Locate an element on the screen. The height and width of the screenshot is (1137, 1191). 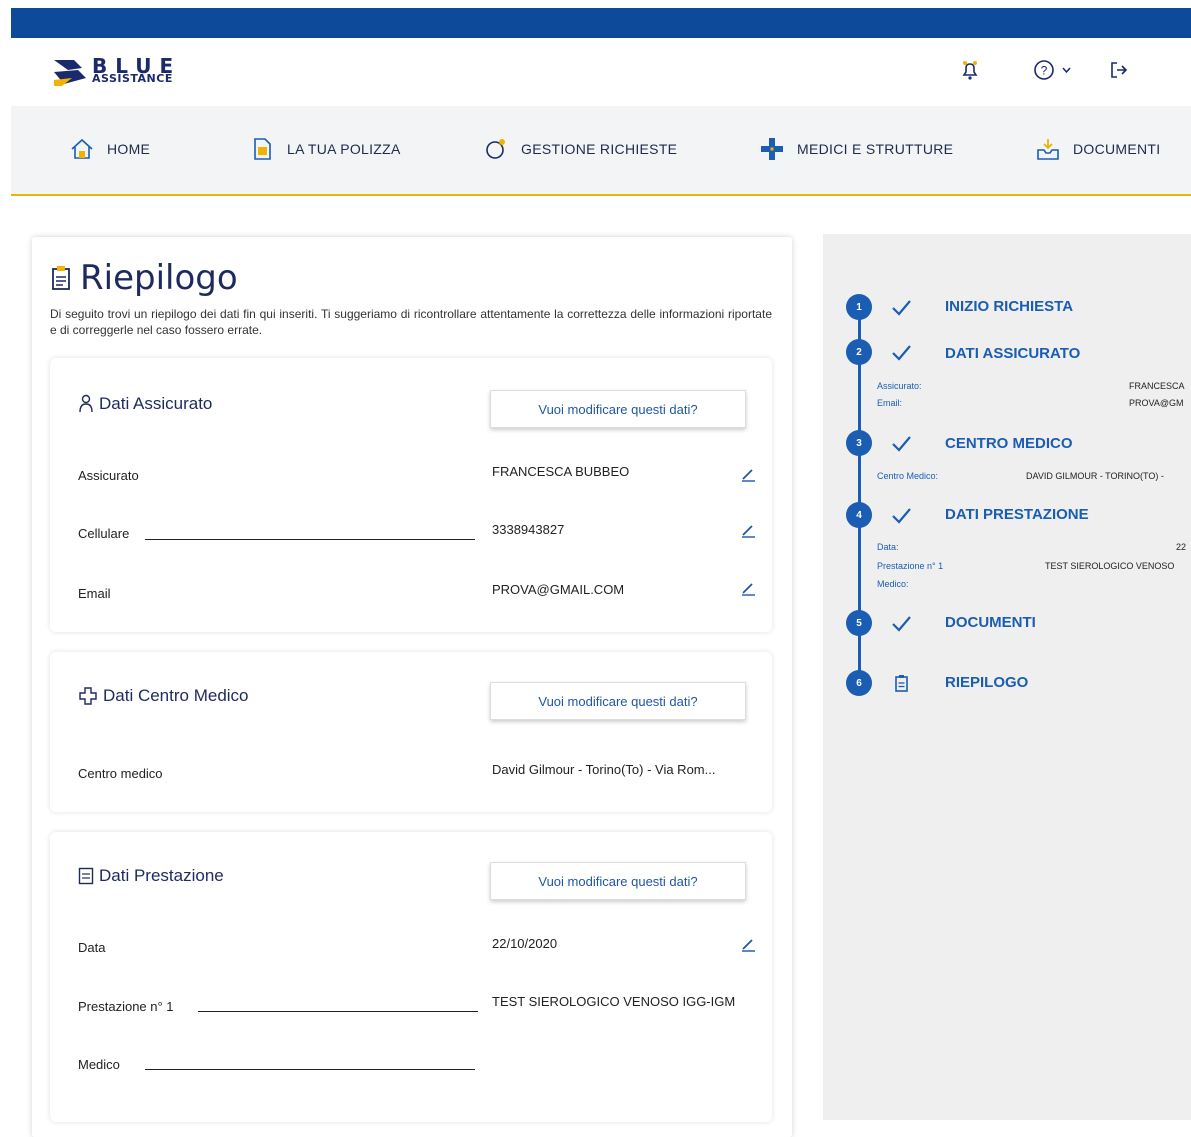
step-4-check-icon is located at coordinates (901, 516).